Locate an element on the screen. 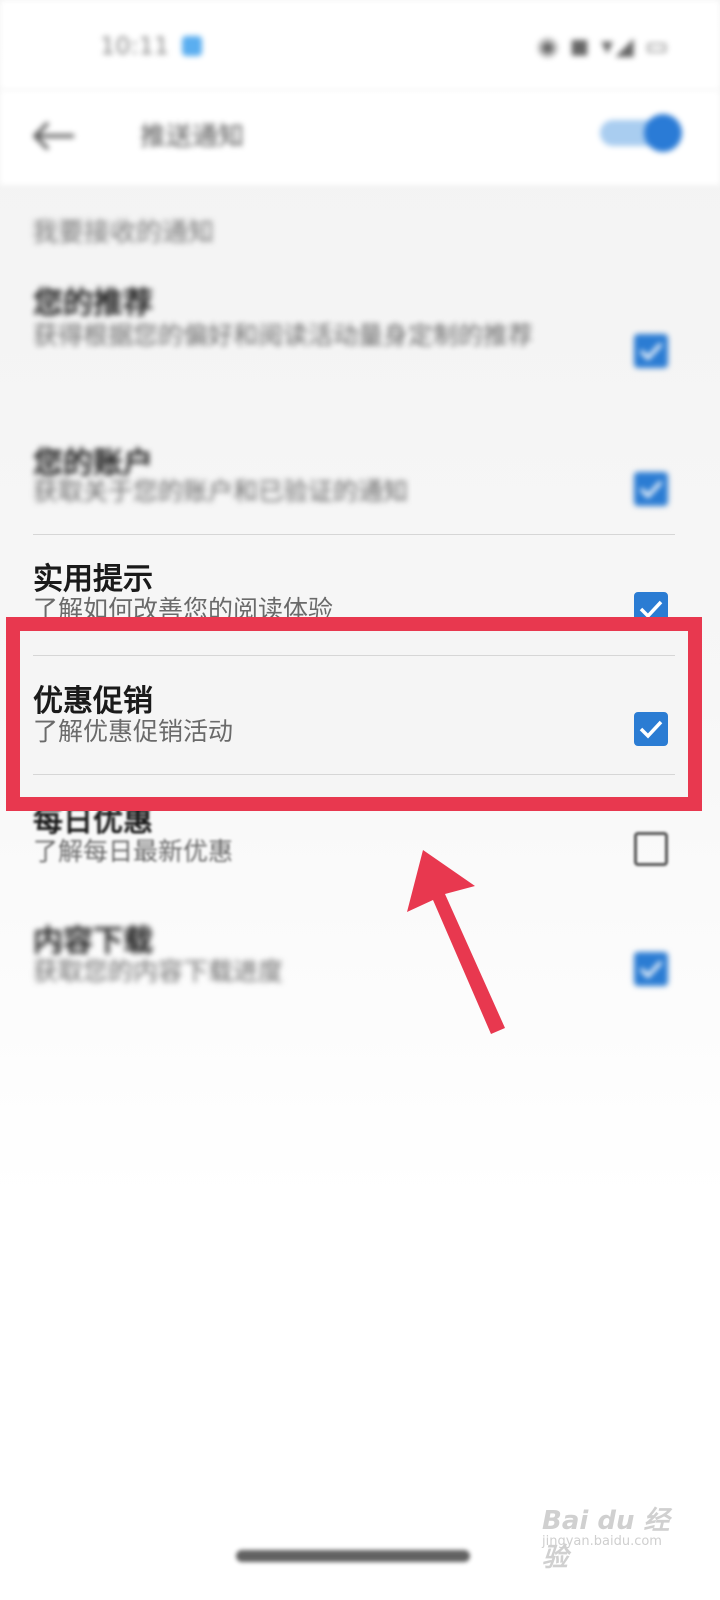 The height and width of the screenshot is (1600, 720). app-bar: 推送通知 is located at coordinates (360, 137).